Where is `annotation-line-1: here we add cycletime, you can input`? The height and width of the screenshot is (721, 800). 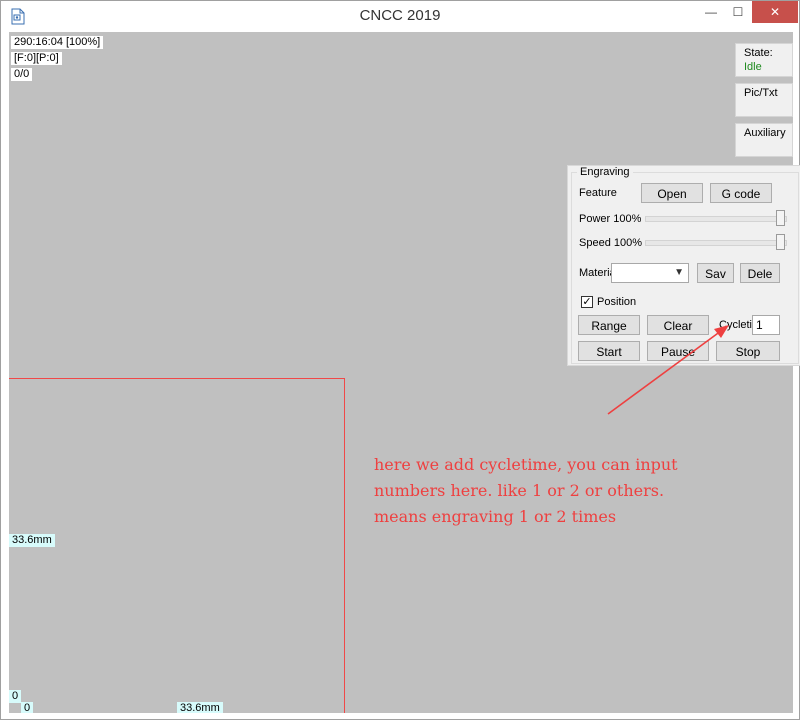
annotation-line-1: here we add cycletime, you can input is located at coordinates (526, 464).